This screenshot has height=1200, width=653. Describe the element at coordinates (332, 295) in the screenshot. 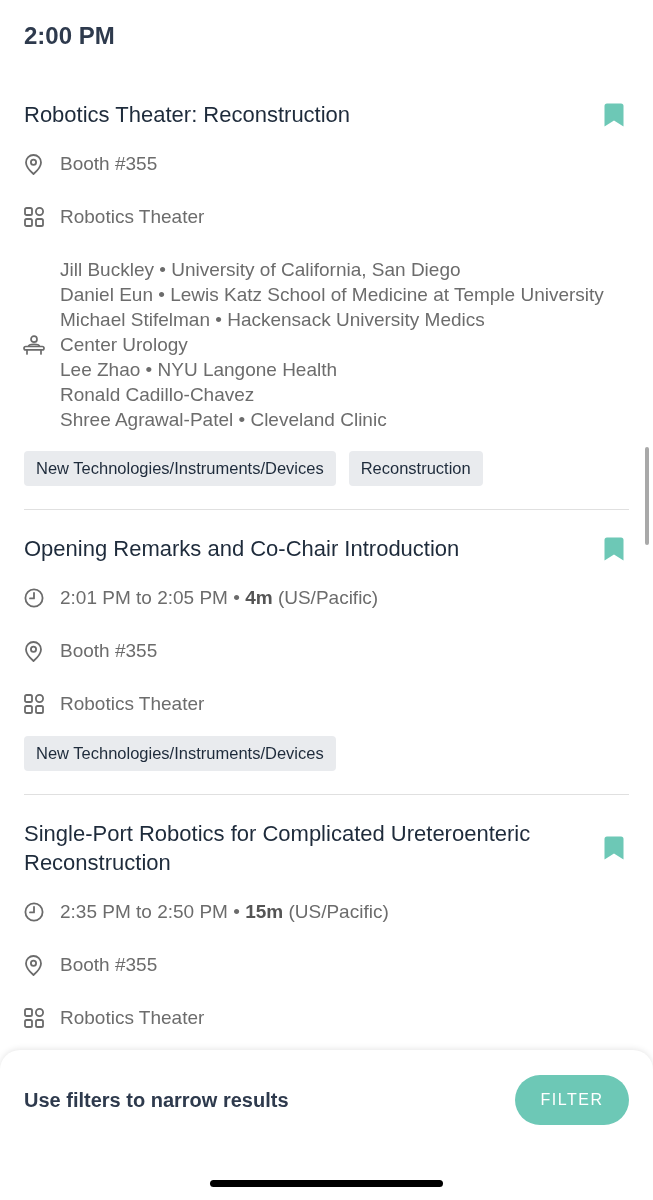

I see `speaker-line: Daniel Eun • Lewis Katz School of Medicine at Temple University` at that location.